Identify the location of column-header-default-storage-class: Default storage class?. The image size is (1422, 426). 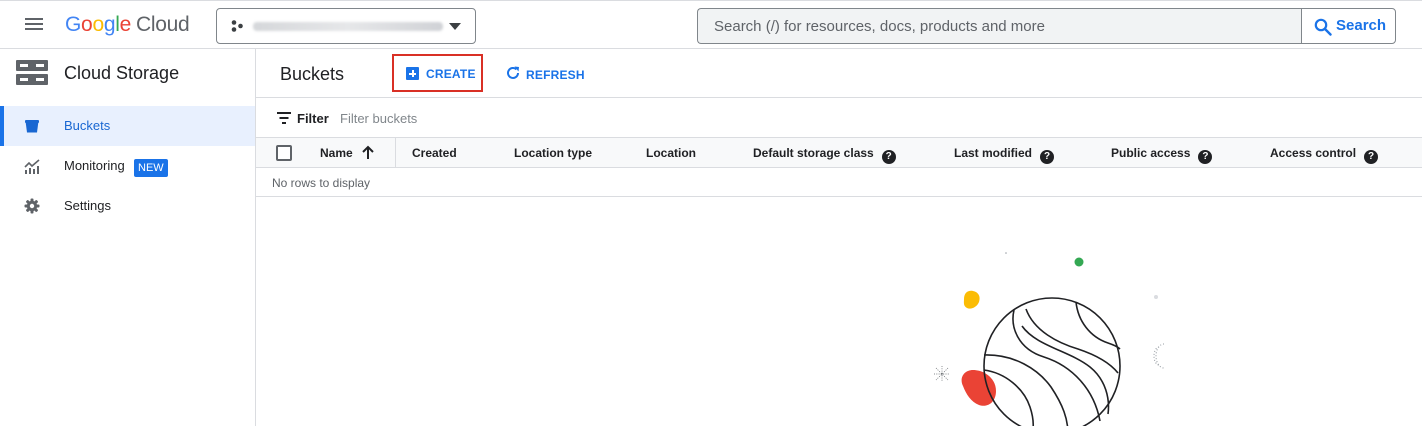
(824, 155).